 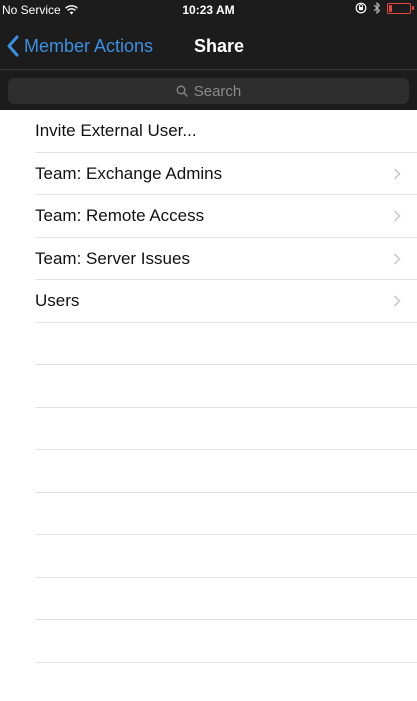 What do you see at coordinates (384, 8) in the screenshot?
I see `status-icons` at bounding box center [384, 8].